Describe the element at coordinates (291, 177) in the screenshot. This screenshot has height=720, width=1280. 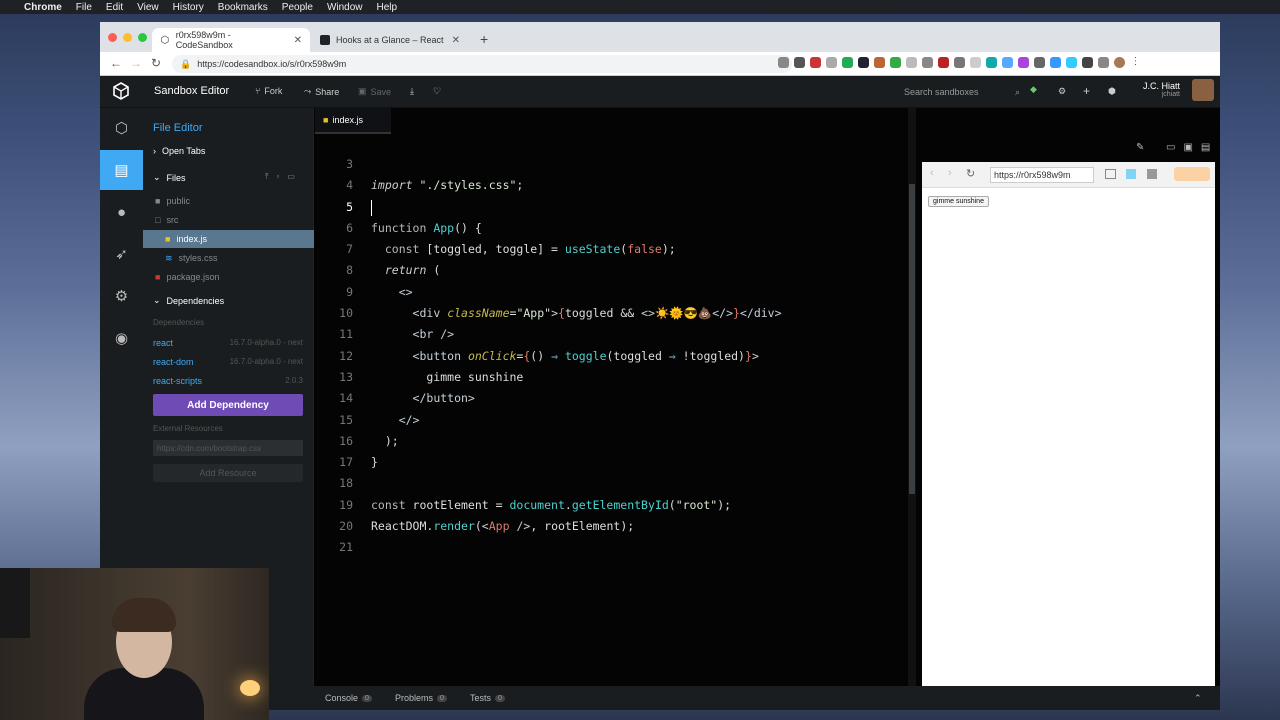
I see `new-folder-icon: ▭` at that location.